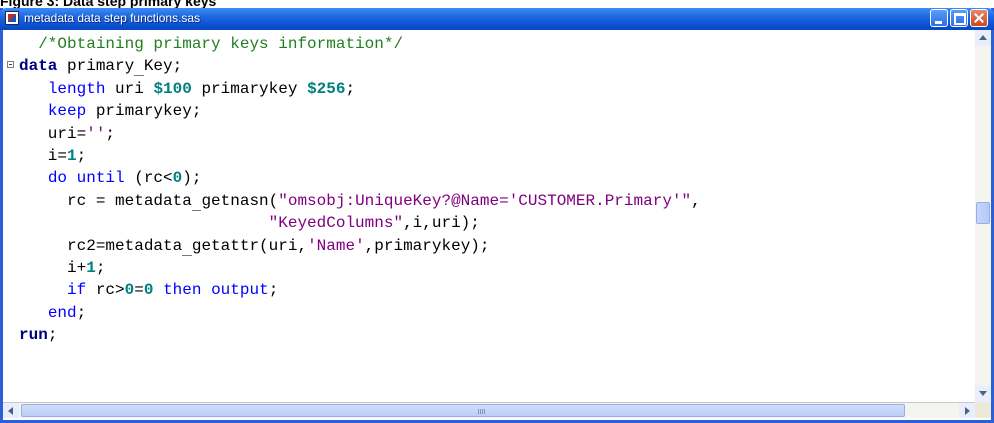  I want to click on code-text: i=1;, so click(52, 156).